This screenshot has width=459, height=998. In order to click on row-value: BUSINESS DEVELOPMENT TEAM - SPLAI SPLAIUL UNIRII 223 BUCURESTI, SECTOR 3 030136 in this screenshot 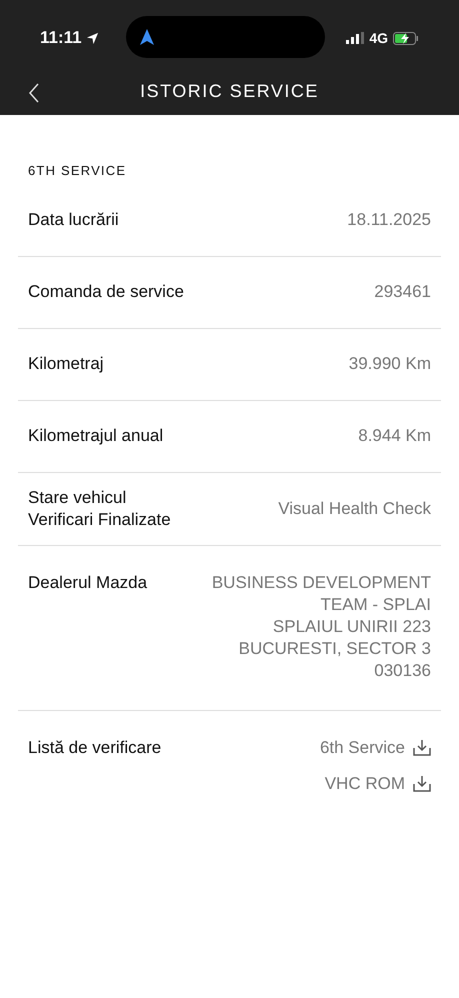, I will do `click(321, 627)`.